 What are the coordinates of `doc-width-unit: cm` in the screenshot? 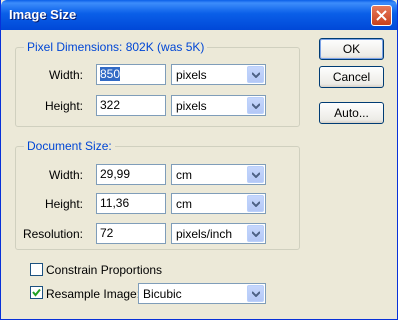 It's located at (184, 175).